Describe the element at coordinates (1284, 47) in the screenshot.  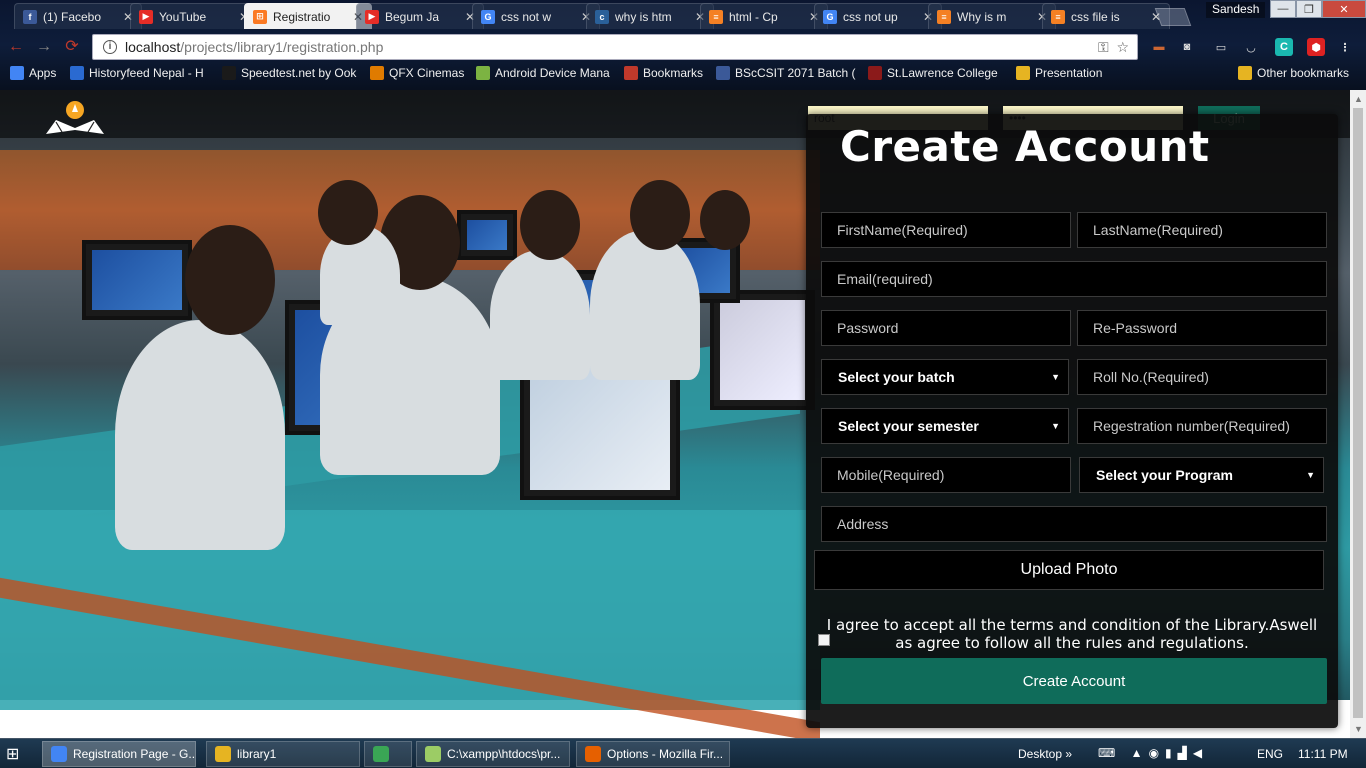
I see `extension-c-icon: C` at that location.